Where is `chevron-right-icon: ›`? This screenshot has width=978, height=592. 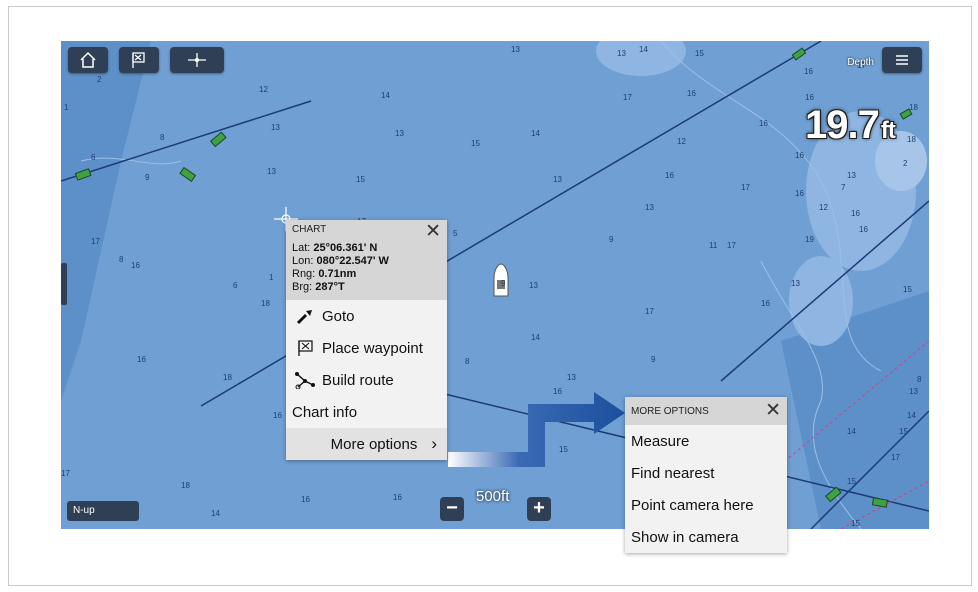 chevron-right-icon: › is located at coordinates (434, 443).